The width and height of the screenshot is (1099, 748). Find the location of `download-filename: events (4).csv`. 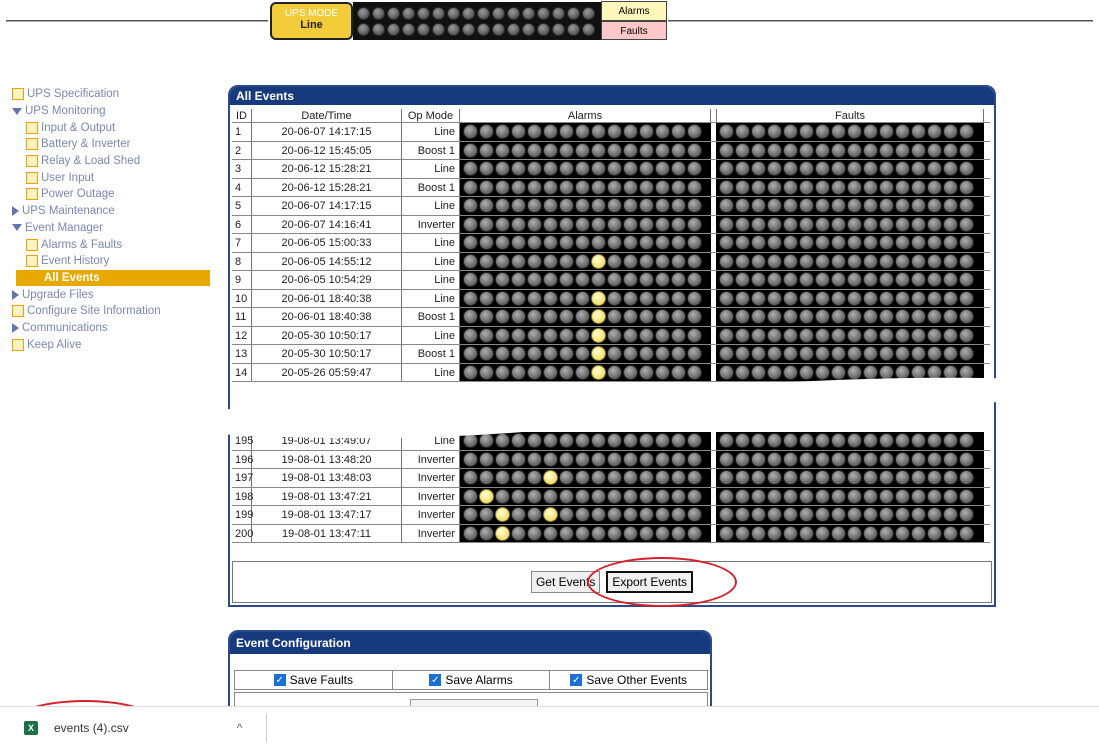

download-filename: events (4).csv is located at coordinates (91, 728).